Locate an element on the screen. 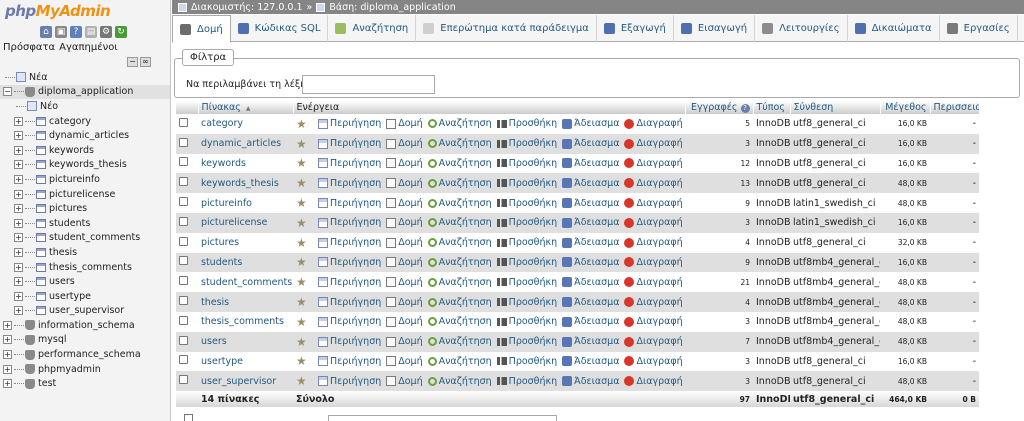 The height and width of the screenshot is (421, 1024). home-icon: ⌂ is located at coordinates (46, 32).